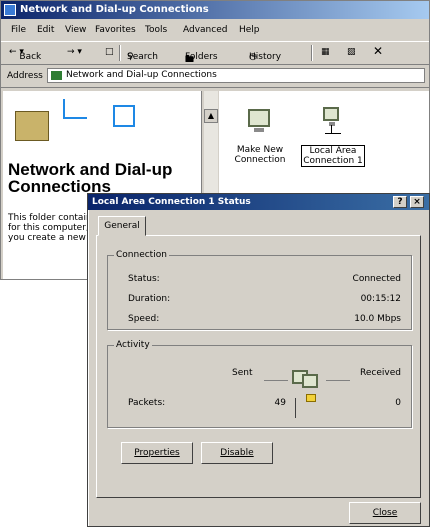  I want to click on scroll-up-icon: ▲, so click(211, 116).